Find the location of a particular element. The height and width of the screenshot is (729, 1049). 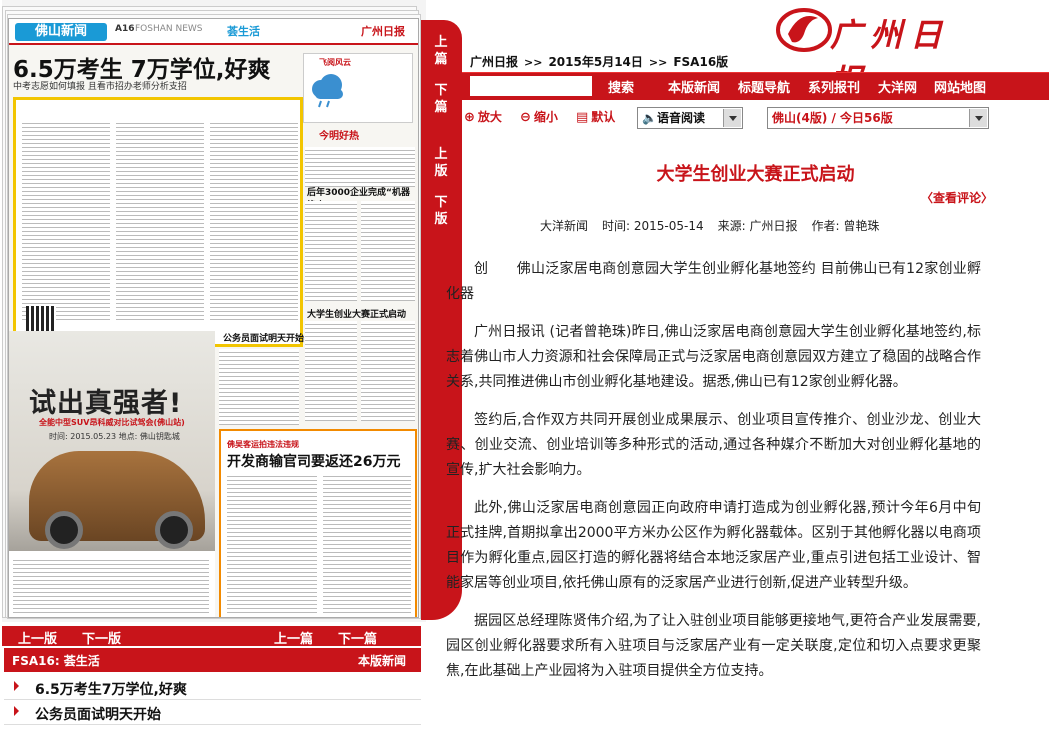

edition-select: 佛山(4版) / 今日56版 is located at coordinates (878, 118).